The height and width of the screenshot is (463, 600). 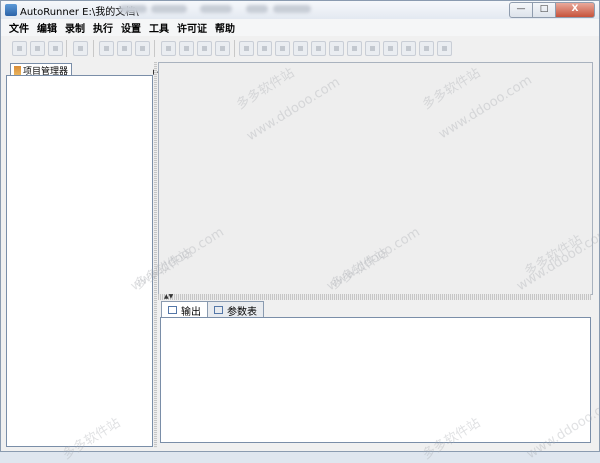 I want to click on close-button: X, so click(x=575, y=10).